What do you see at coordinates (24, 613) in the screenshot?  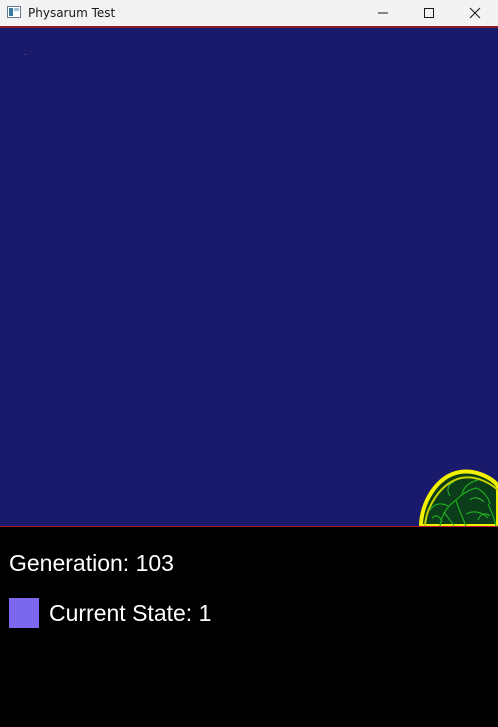 I see `state-color-swatch` at bounding box center [24, 613].